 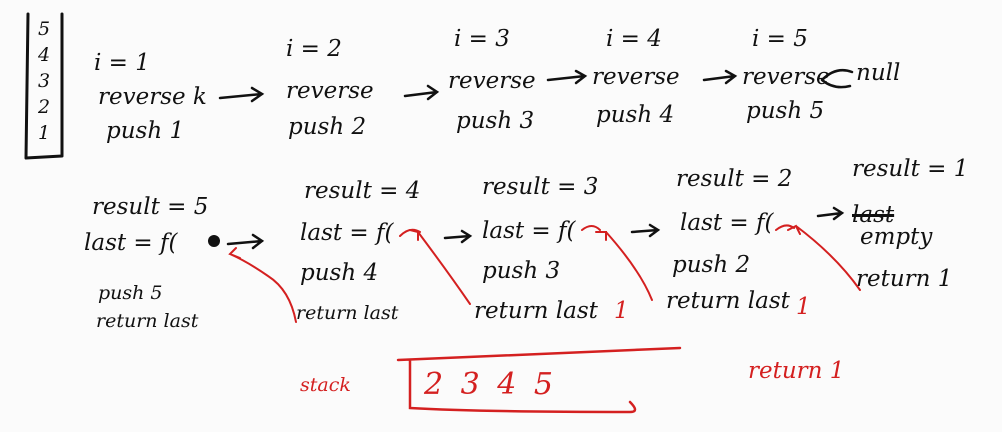 I want to click on bottom-step-empty: empty, so click(x=896, y=237).